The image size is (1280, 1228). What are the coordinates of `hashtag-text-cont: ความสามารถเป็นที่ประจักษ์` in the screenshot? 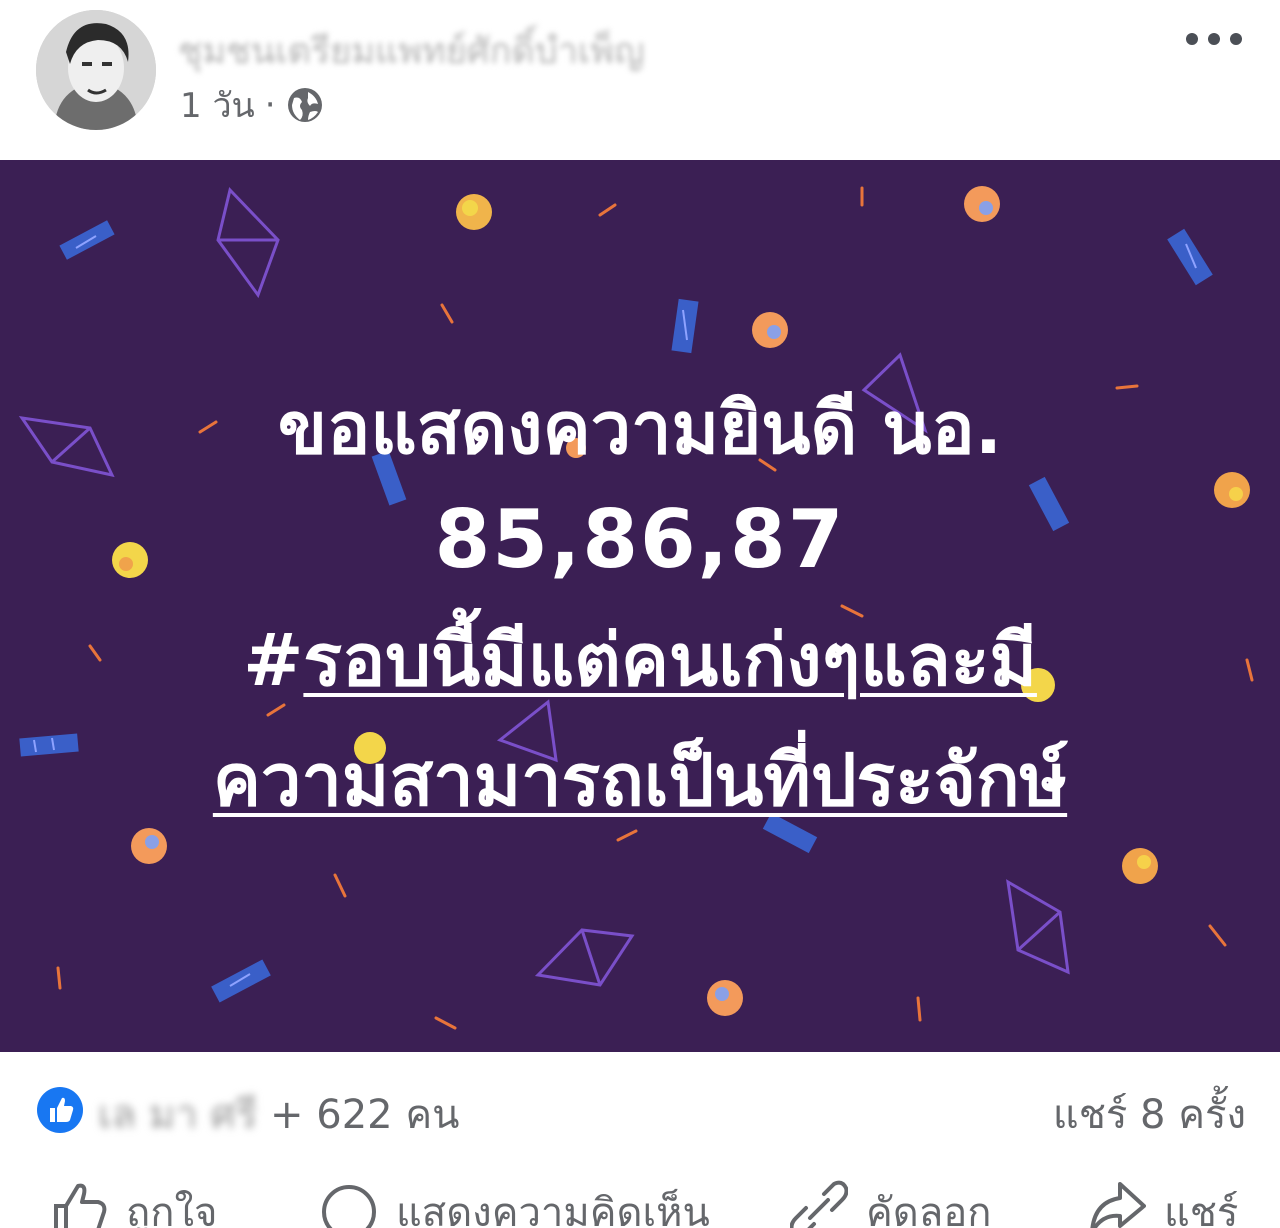 It's located at (640, 780).